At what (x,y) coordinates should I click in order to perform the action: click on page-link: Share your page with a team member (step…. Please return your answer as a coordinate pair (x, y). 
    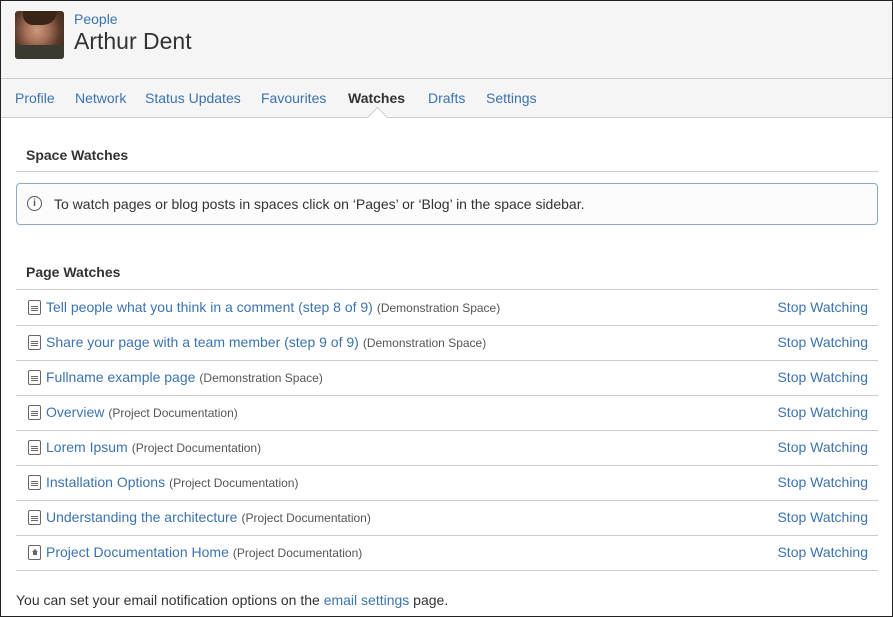
    Looking at the image, I should click on (266, 342).